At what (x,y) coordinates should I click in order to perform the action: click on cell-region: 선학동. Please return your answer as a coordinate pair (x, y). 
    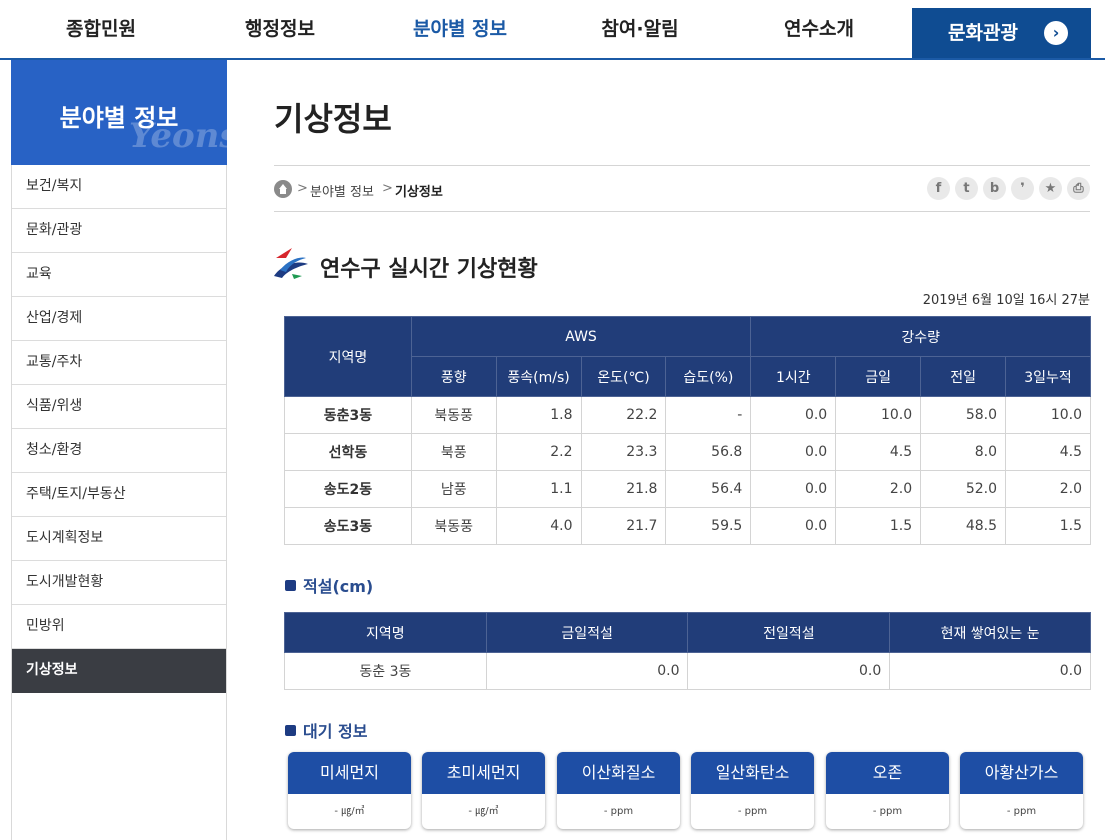
    Looking at the image, I should click on (348, 452).